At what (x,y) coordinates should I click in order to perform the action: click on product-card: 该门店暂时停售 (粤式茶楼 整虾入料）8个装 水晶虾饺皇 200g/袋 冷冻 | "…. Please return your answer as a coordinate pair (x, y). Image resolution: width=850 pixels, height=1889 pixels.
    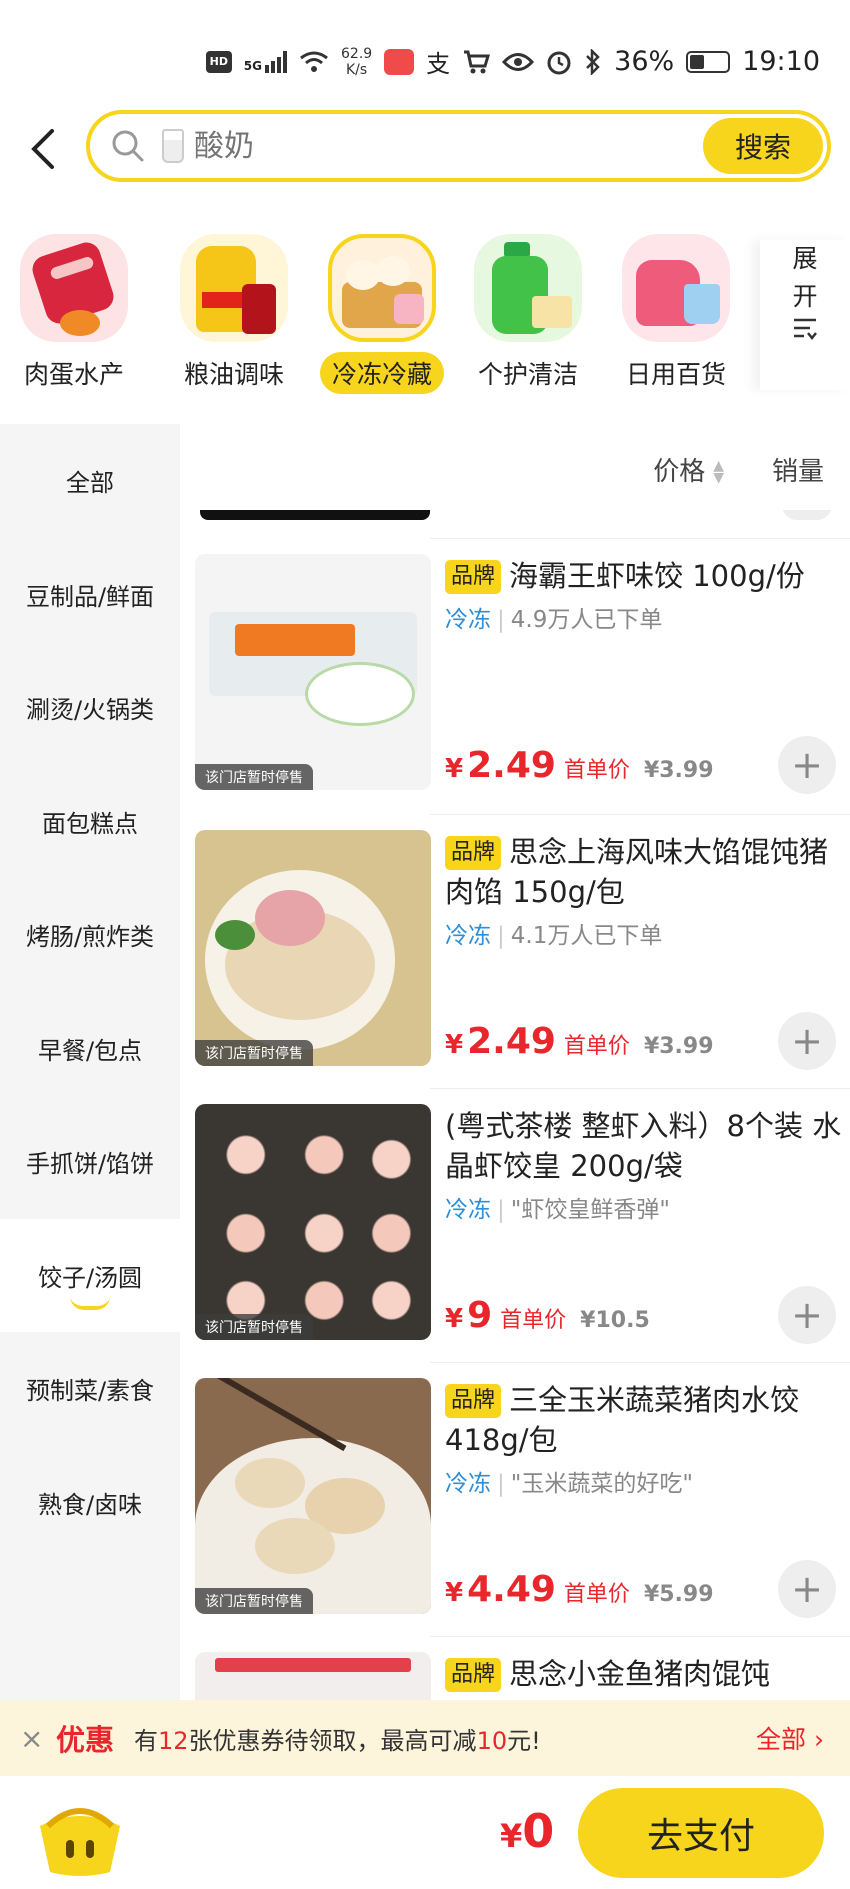
    Looking at the image, I should click on (522, 1224).